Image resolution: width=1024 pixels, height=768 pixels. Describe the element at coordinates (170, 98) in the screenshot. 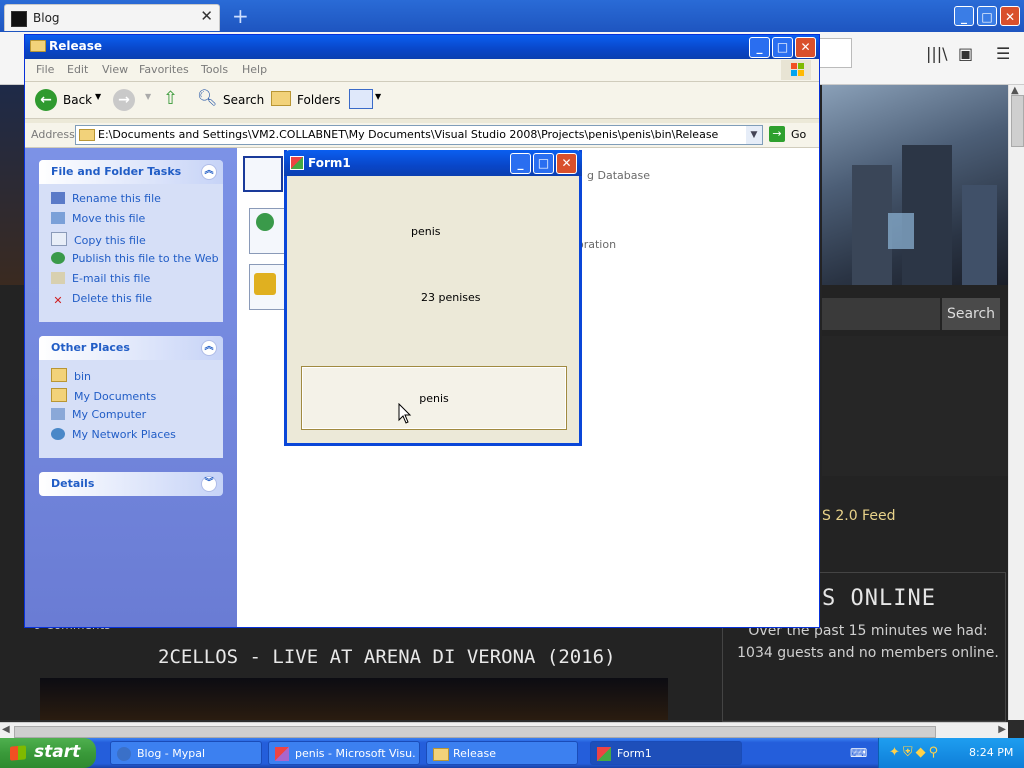

I see `up-folder-icon: ⇧` at that location.